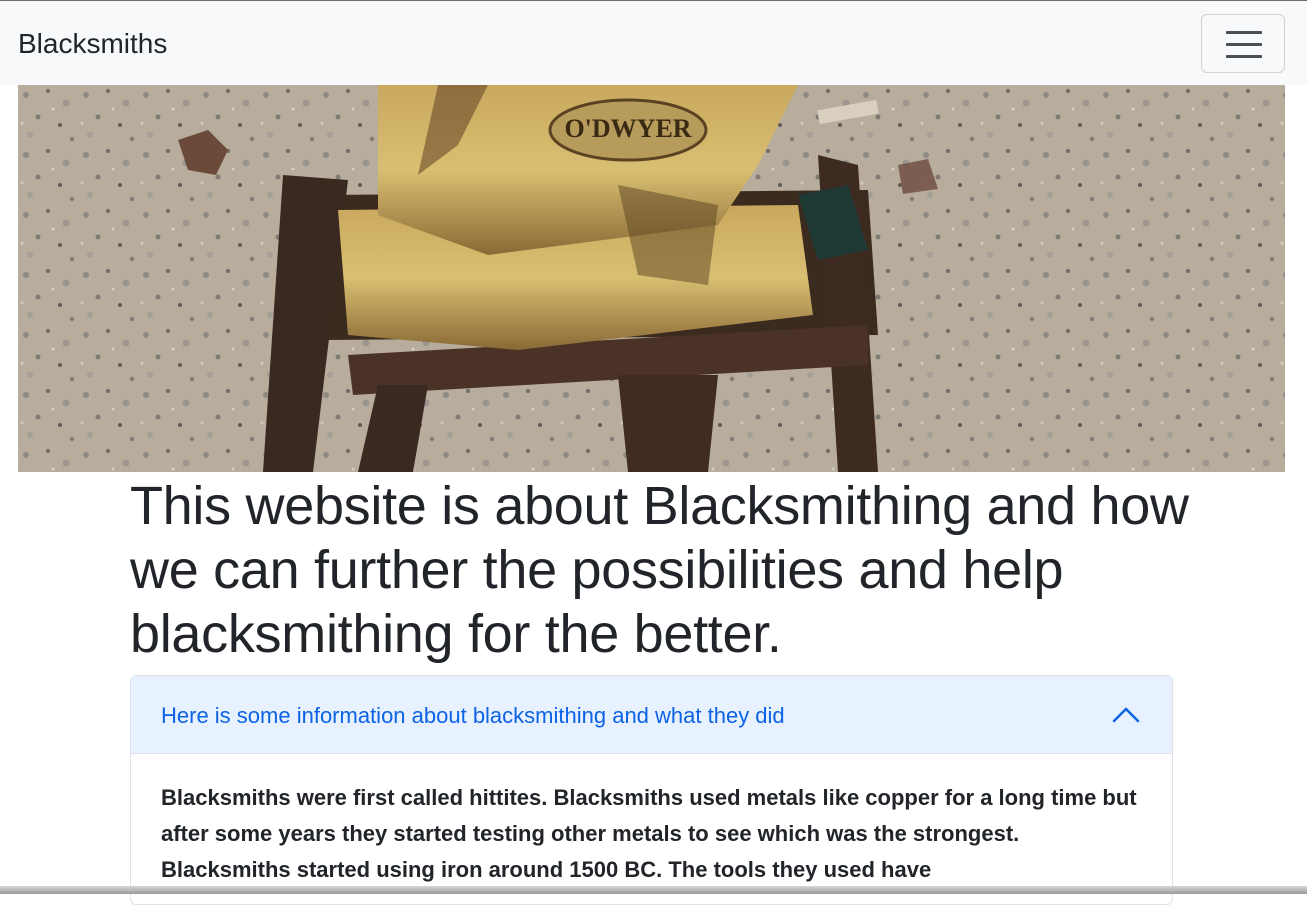 This screenshot has width=1307, height=905. Describe the element at coordinates (1243, 43) in the screenshot. I see `navbar-toggler-button` at that location.